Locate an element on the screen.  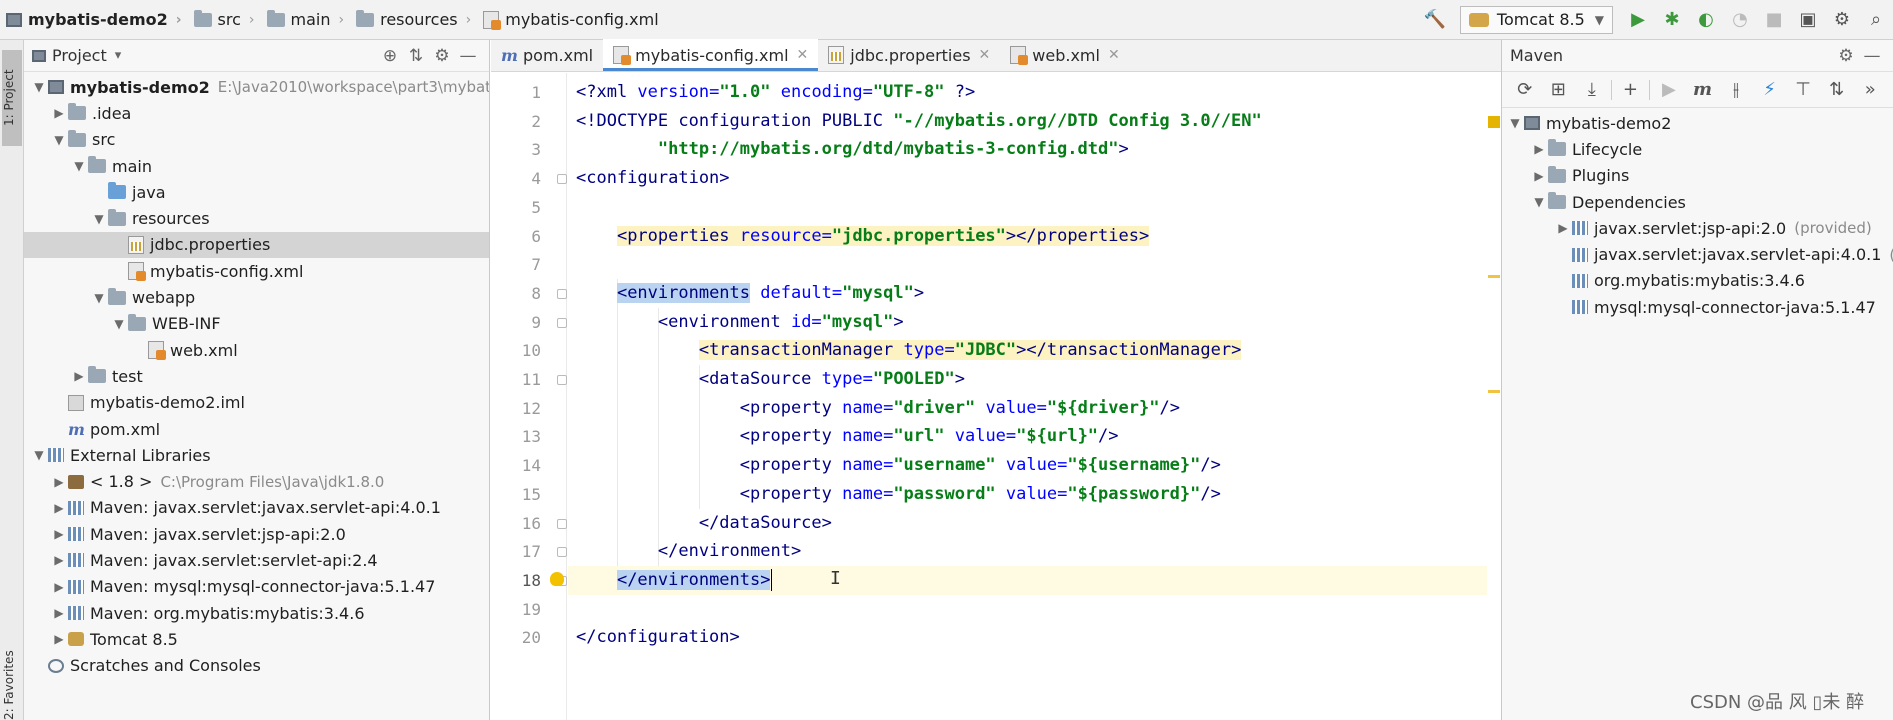
maven-goal-icon: m is located at coordinates (1703, 89).